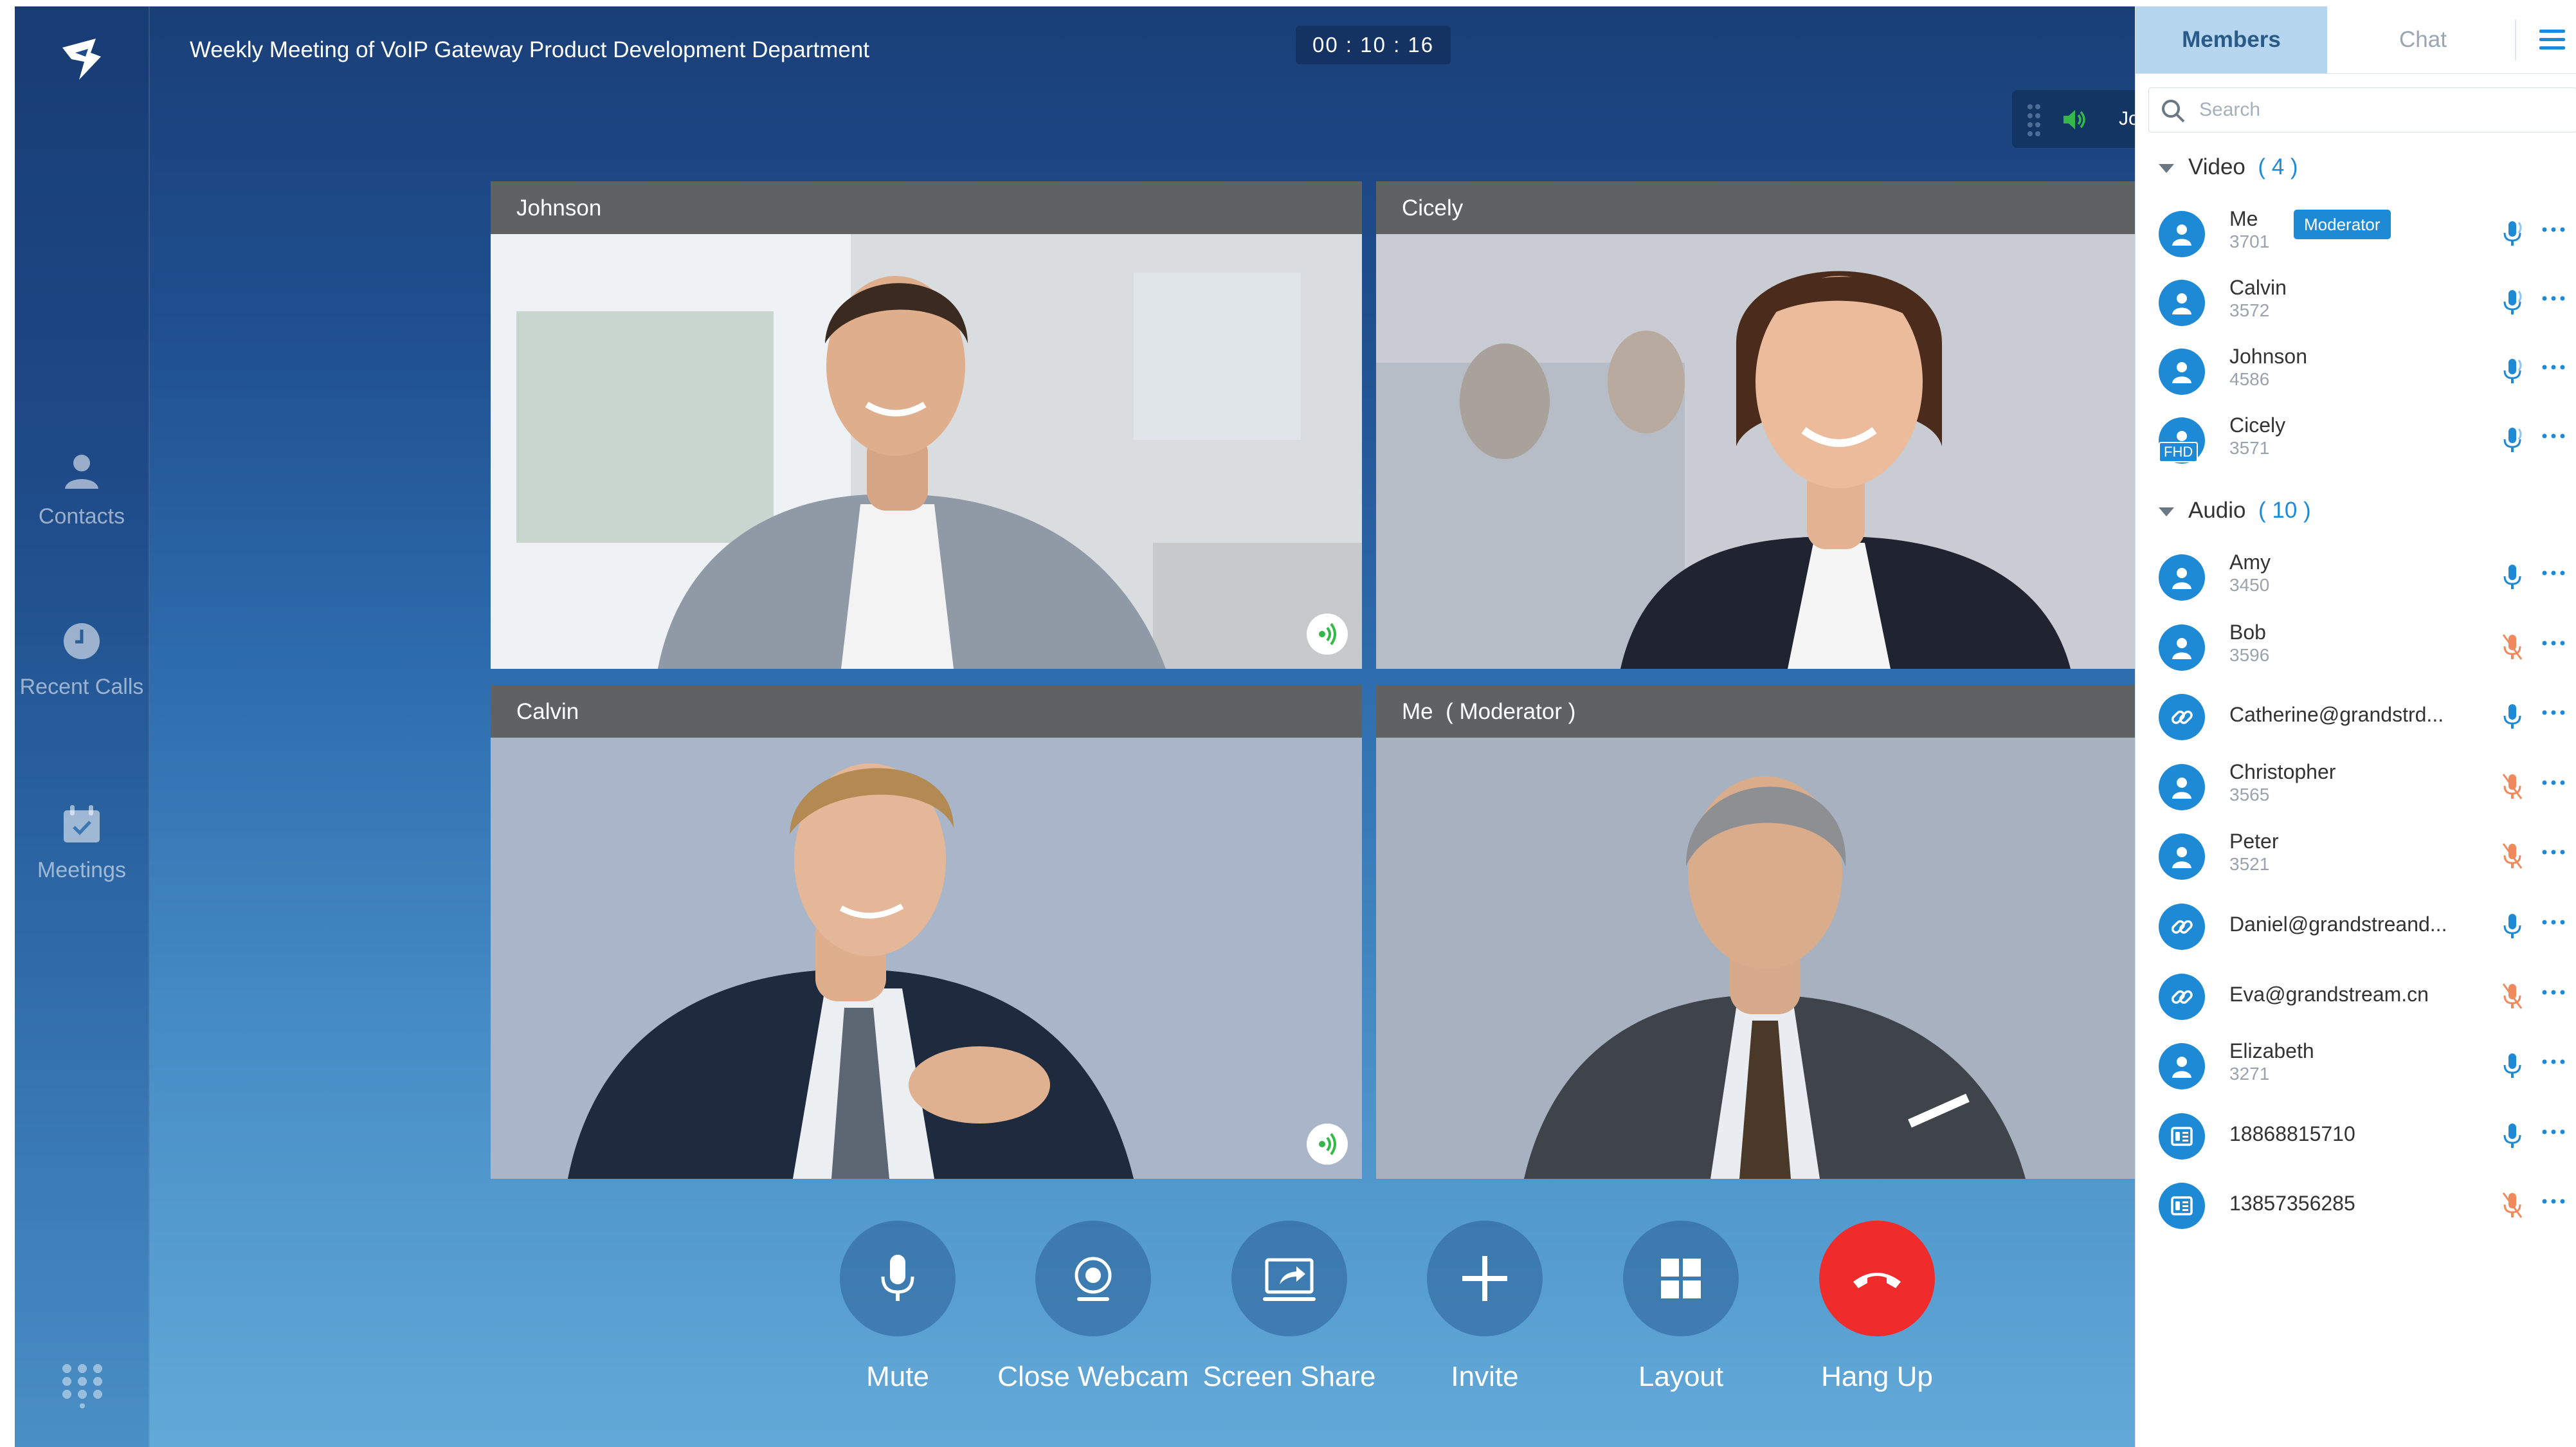 This screenshot has height=1447, width=2576. I want to click on sidebar-item-recent-calls: Recent Calls, so click(82, 660).